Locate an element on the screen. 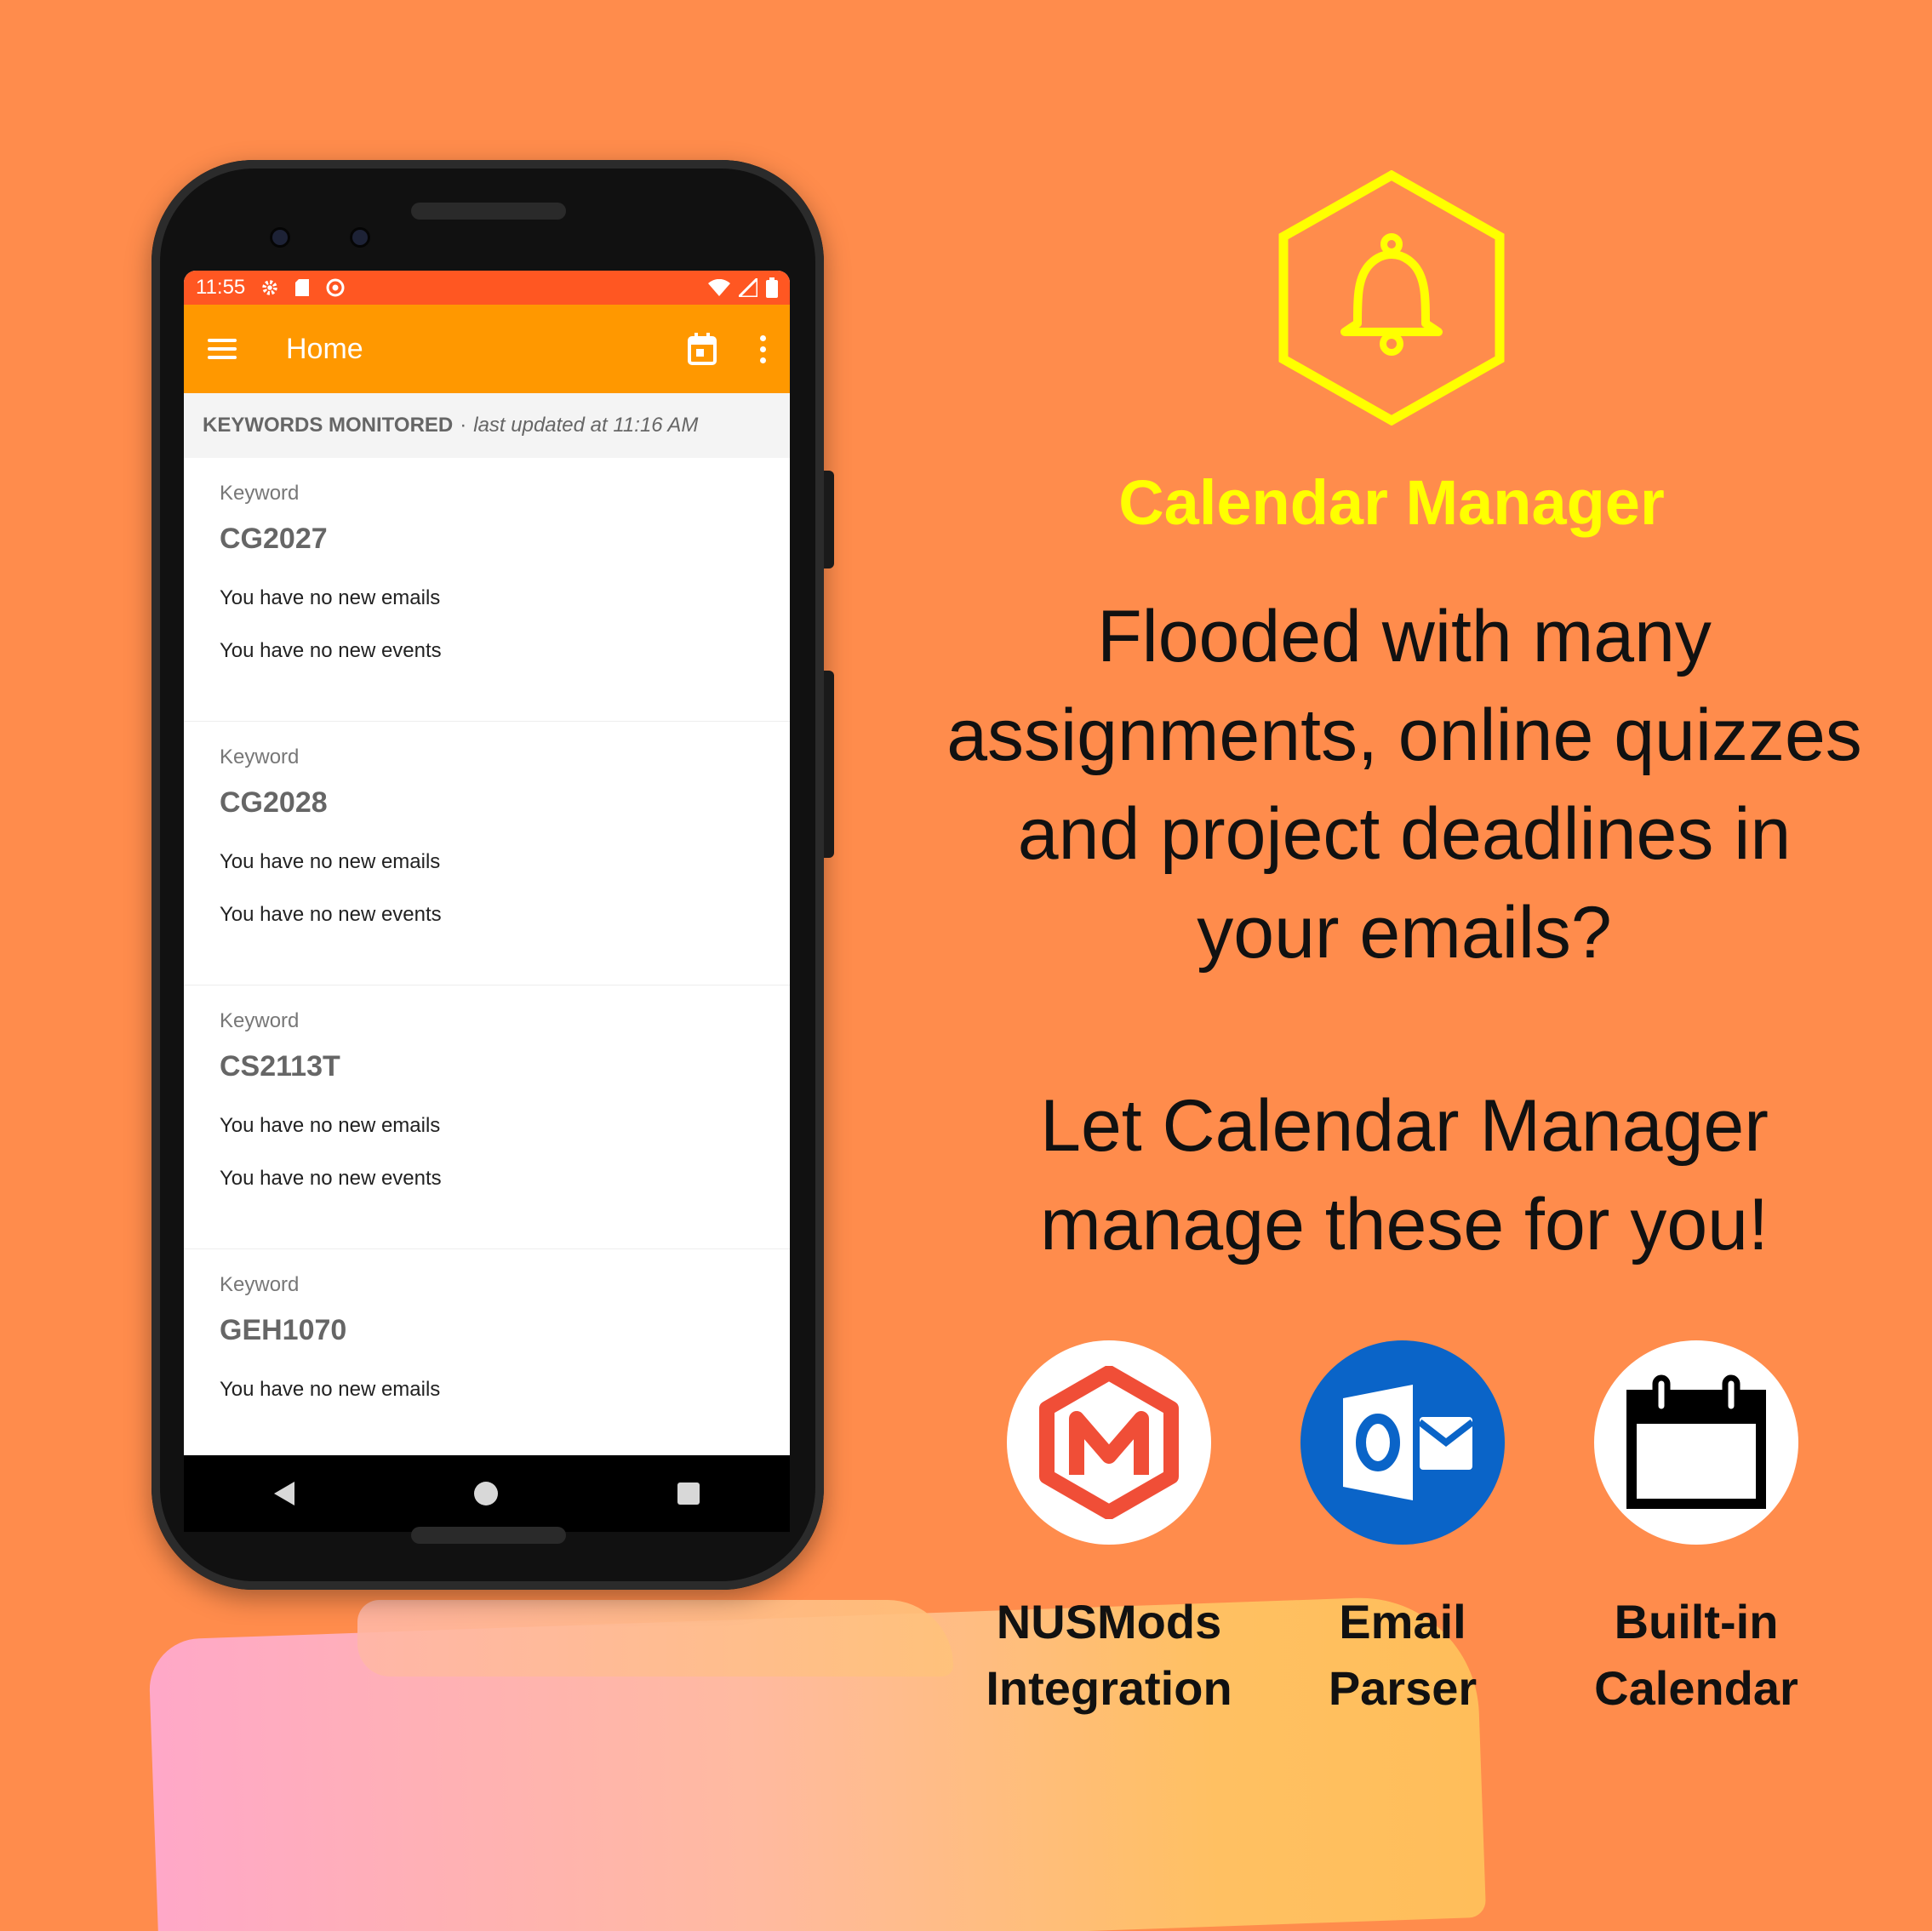 Image resolution: width=1932 pixels, height=1931 pixels. pitch-line: Flooded with many is located at coordinates (1404, 636).